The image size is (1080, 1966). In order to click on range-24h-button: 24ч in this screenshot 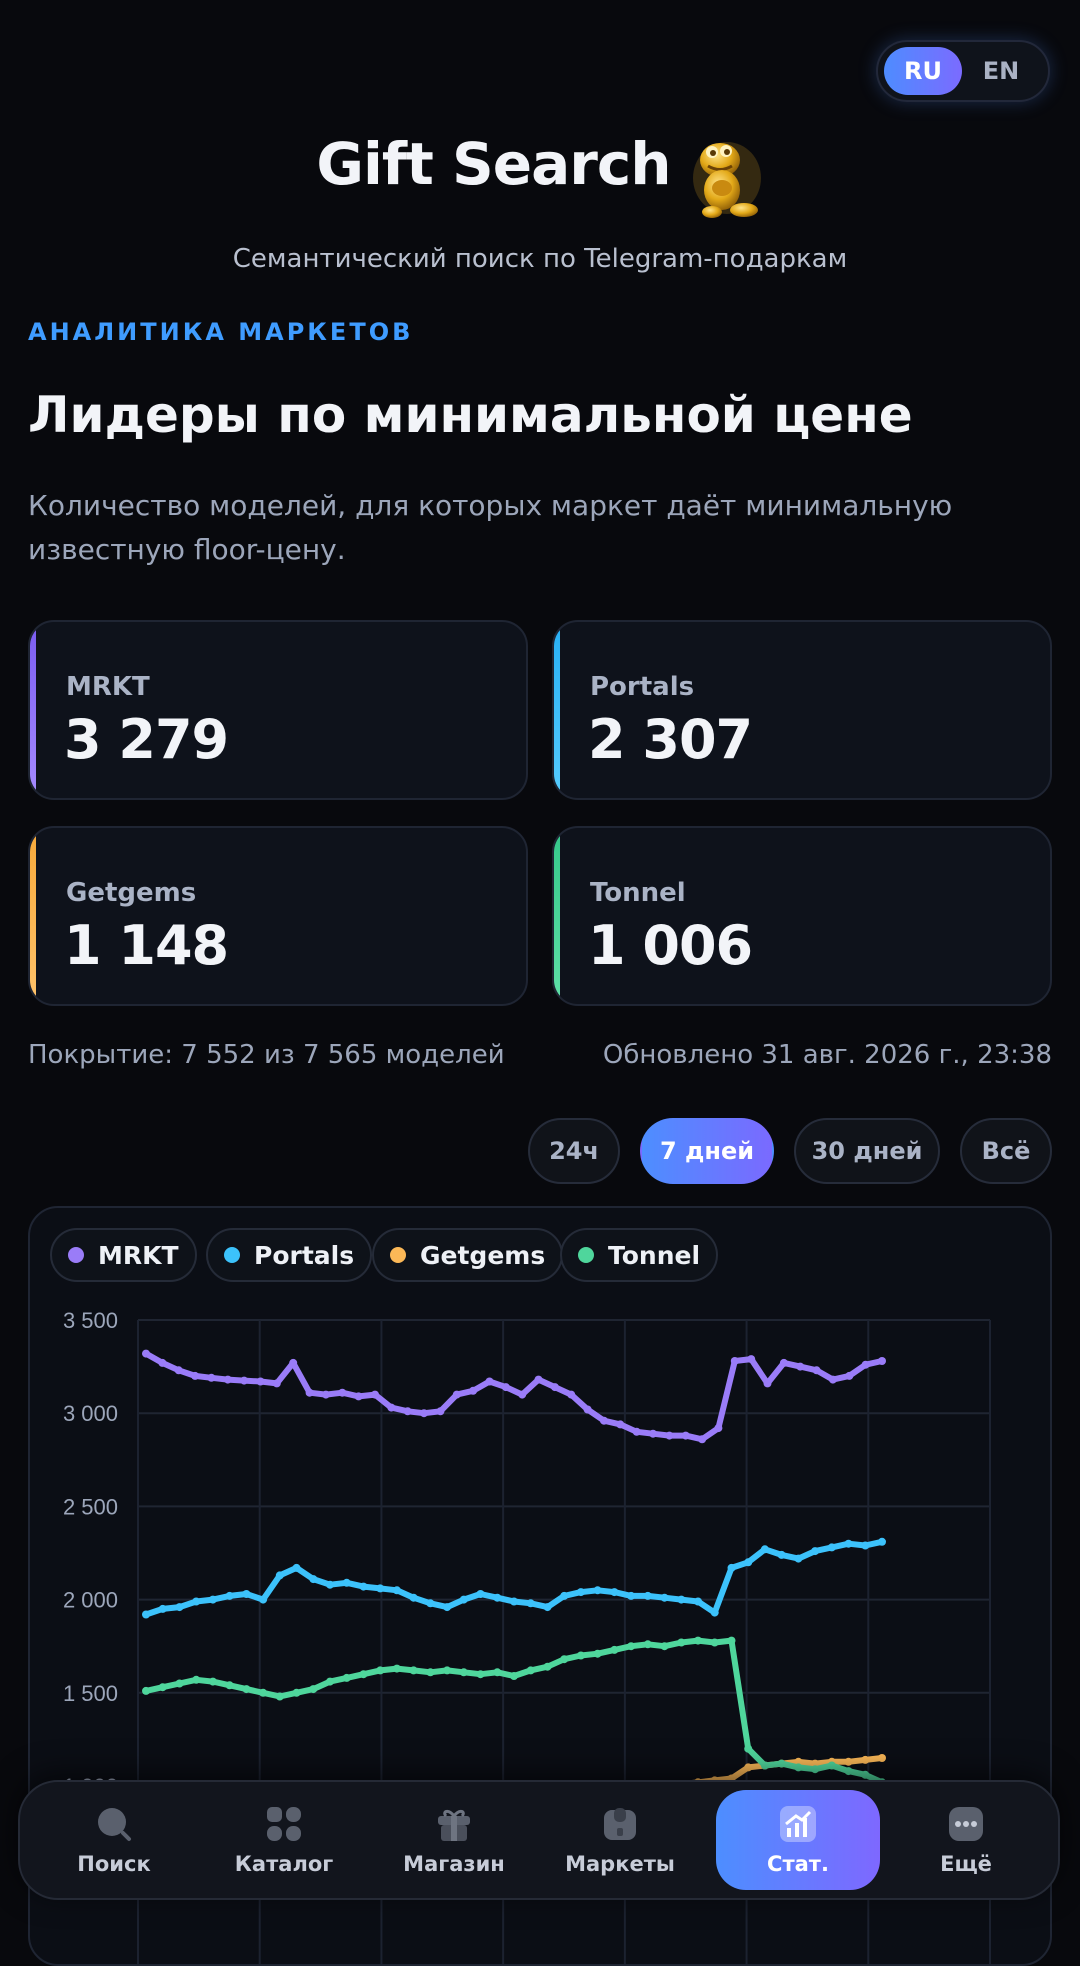, I will do `click(574, 1151)`.